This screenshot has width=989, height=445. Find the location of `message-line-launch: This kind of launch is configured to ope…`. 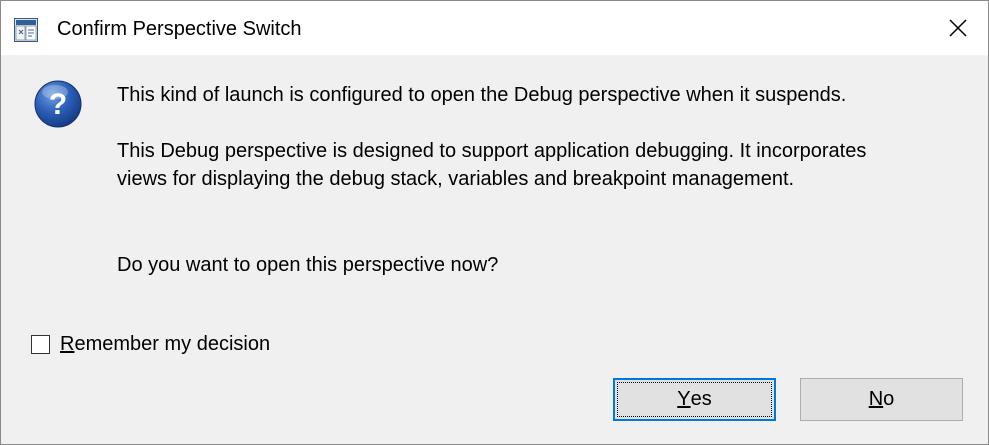

message-line-launch: This kind of launch is configured to ope… is located at coordinates (482, 95).